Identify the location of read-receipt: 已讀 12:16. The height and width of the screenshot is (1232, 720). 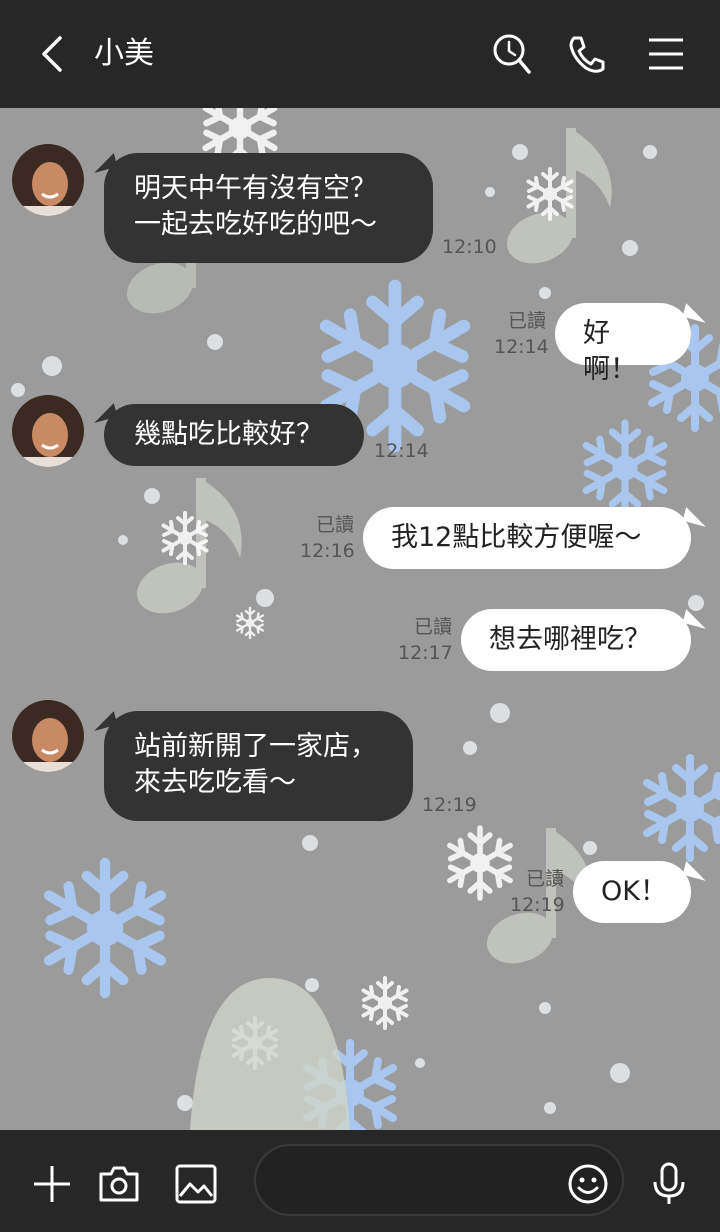
(327, 538).